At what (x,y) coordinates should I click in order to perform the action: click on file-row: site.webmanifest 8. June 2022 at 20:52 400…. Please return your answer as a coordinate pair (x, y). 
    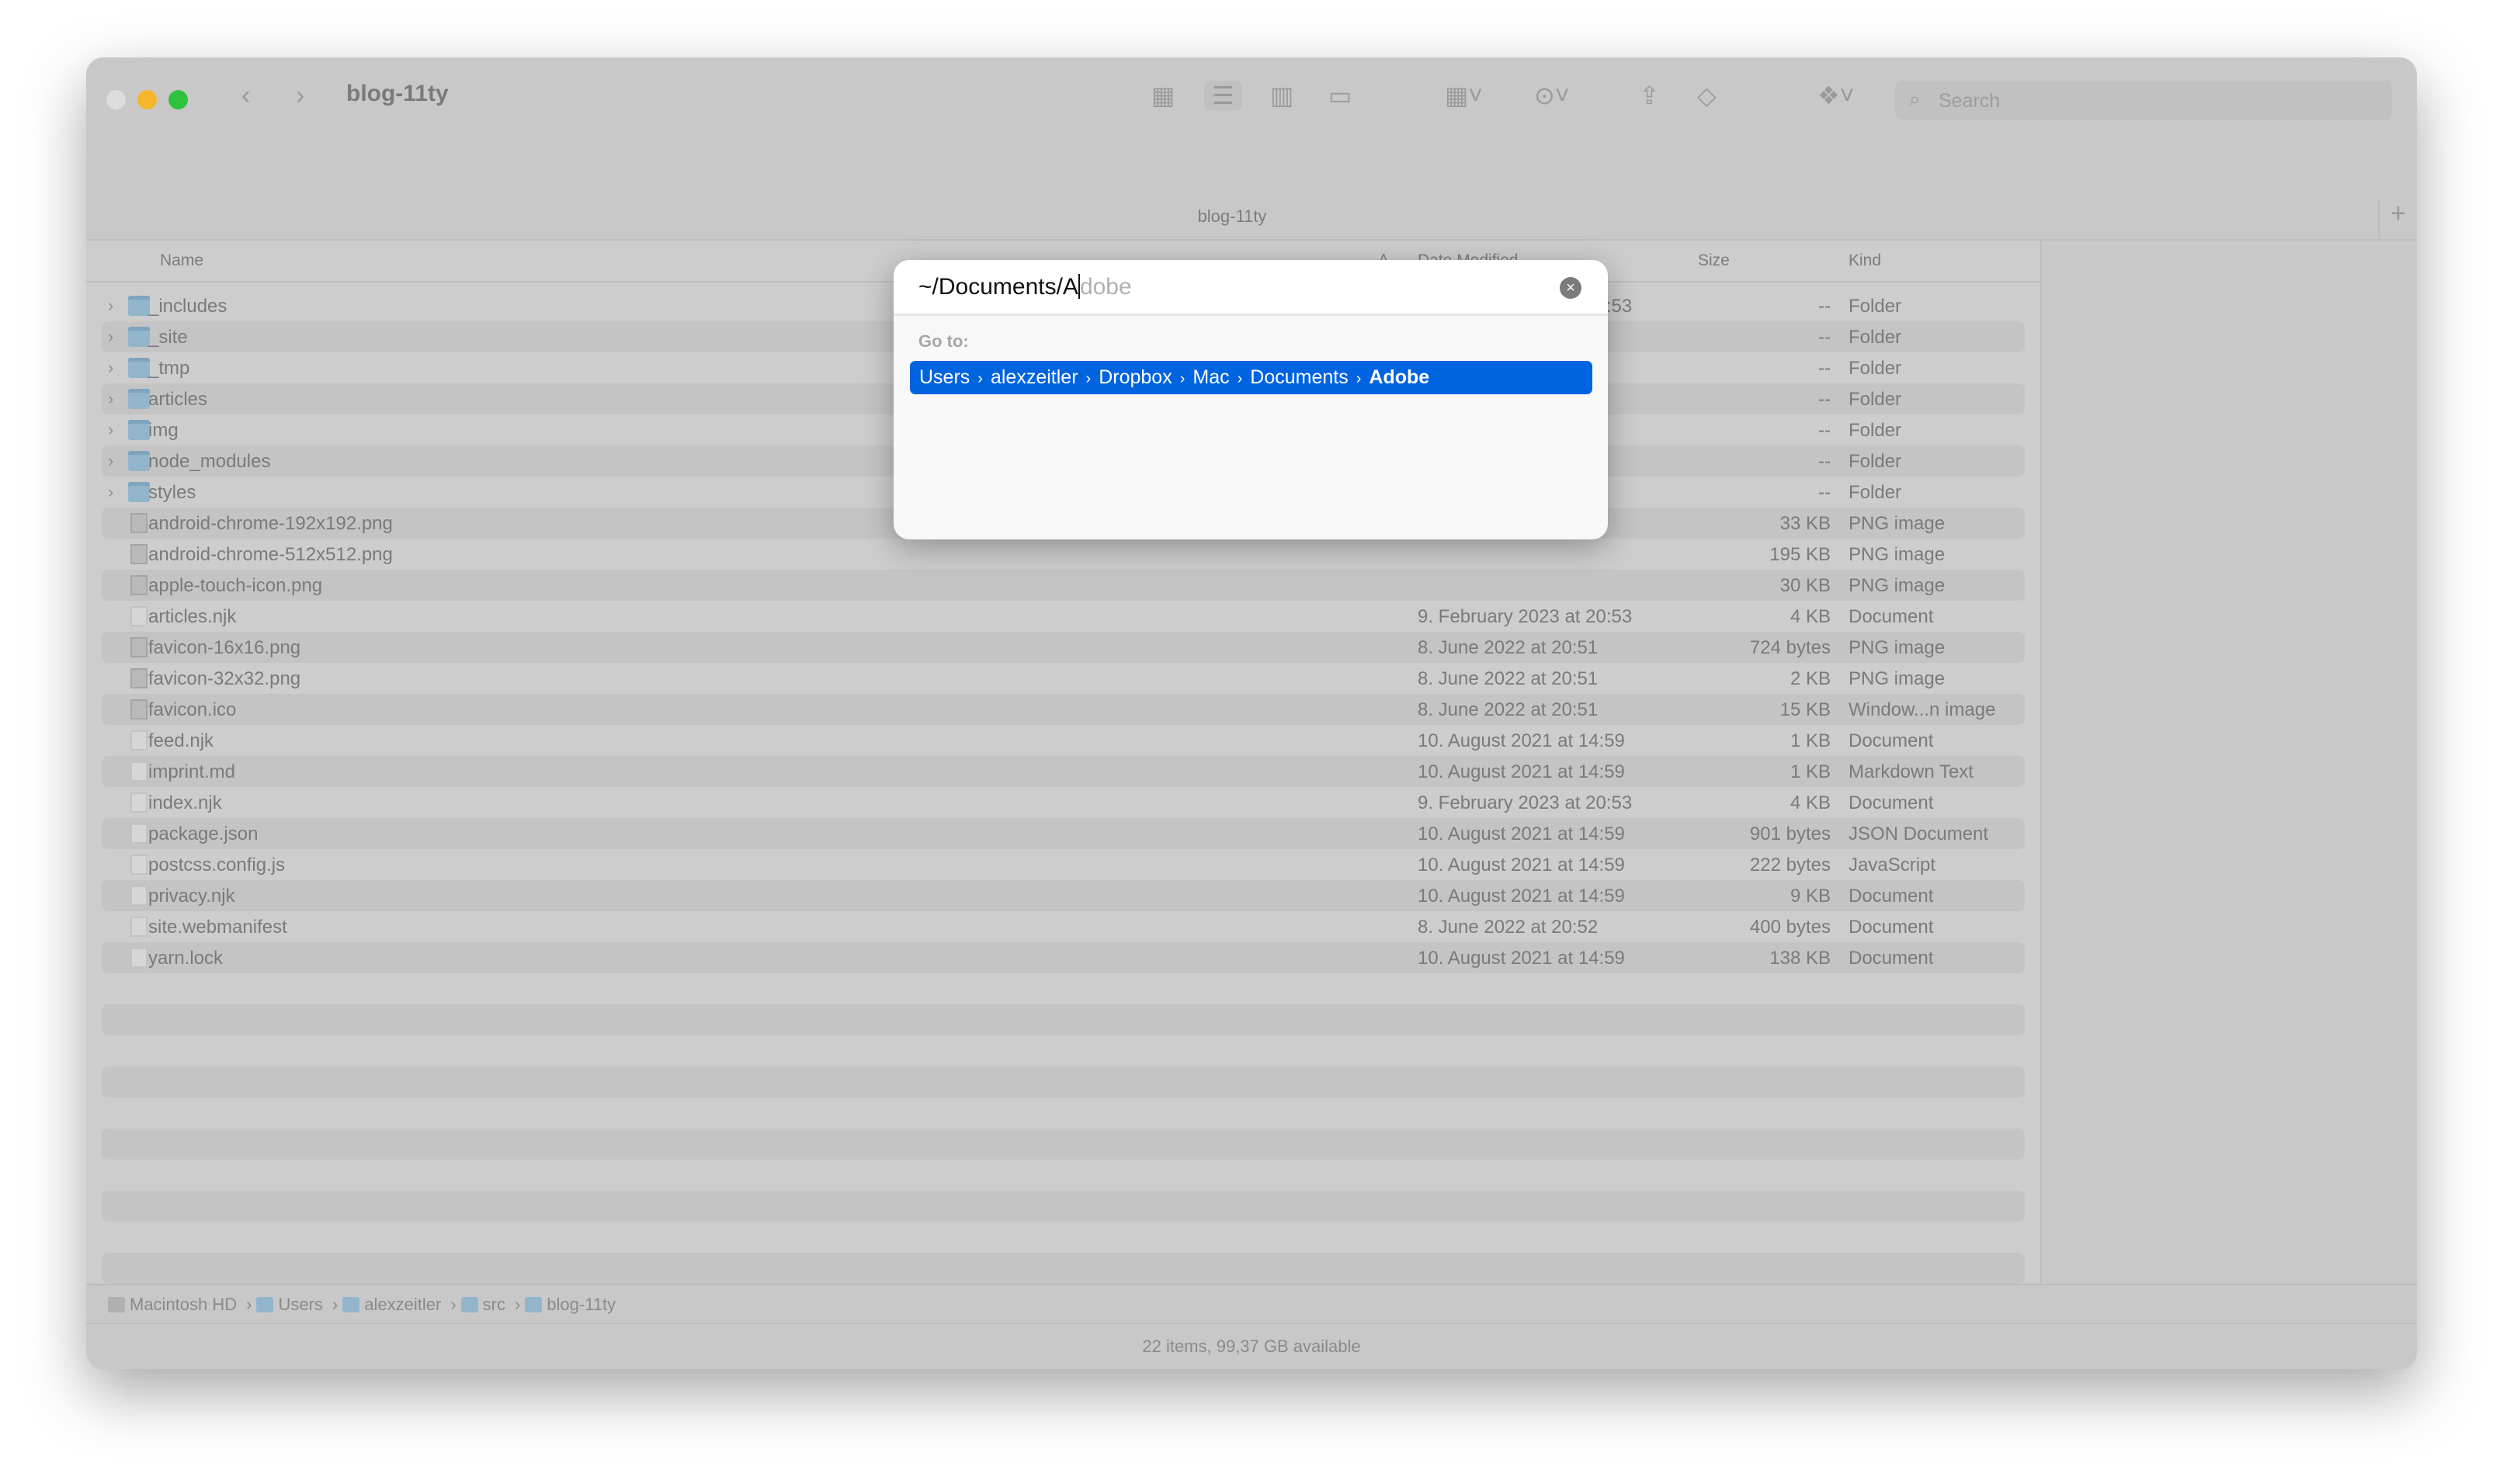
    Looking at the image, I should click on (1063, 927).